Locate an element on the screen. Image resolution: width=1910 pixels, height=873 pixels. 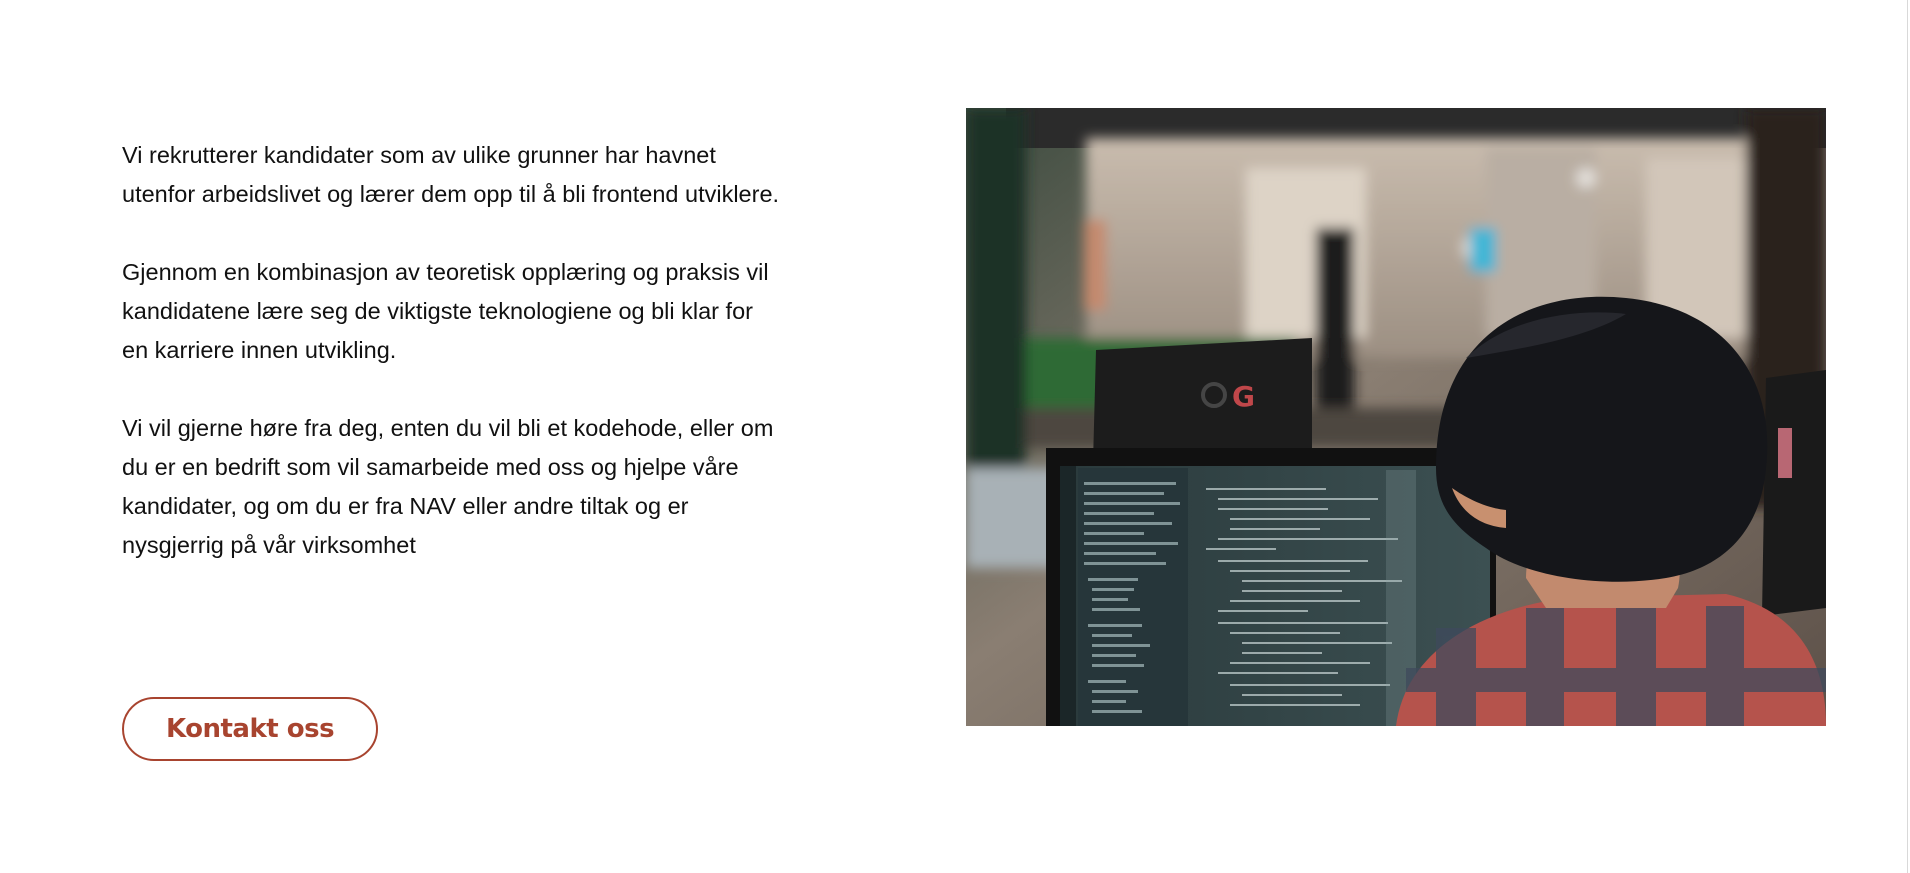
monitor-logo-letter: G is located at coordinates (1243, 396).